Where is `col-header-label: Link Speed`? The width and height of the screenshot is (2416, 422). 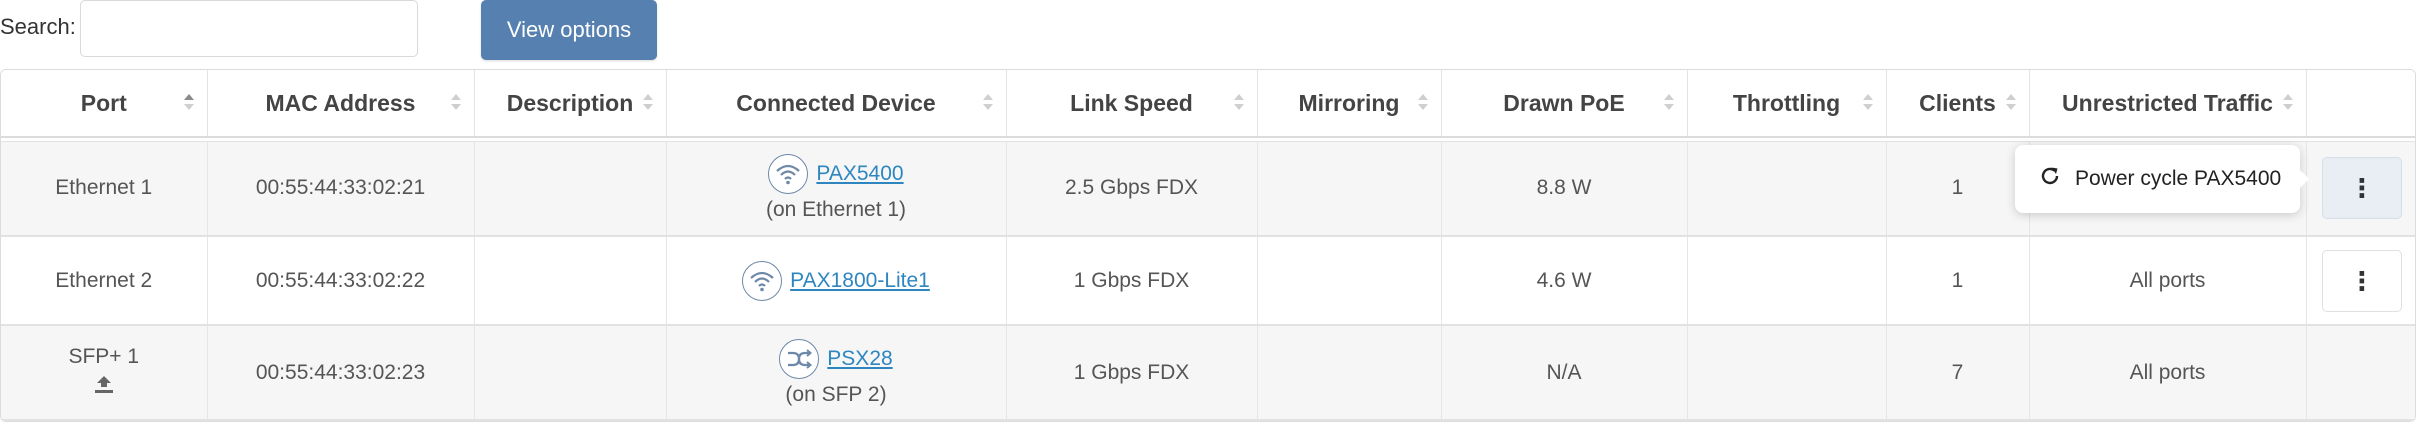
col-header-label: Link Speed is located at coordinates (1131, 102).